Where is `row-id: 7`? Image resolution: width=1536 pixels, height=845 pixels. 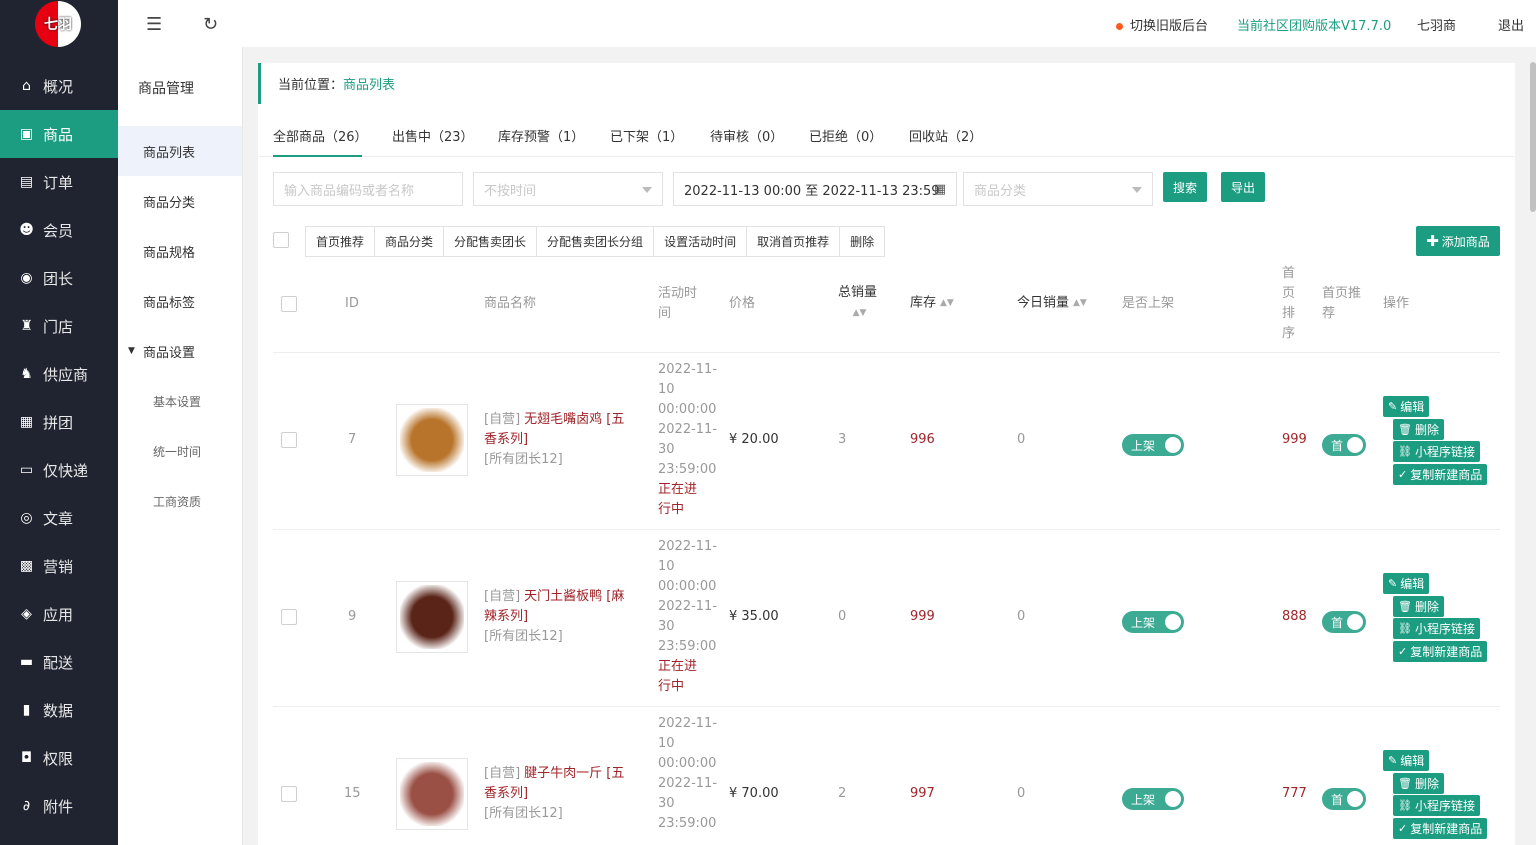
row-id: 7 is located at coordinates (352, 439).